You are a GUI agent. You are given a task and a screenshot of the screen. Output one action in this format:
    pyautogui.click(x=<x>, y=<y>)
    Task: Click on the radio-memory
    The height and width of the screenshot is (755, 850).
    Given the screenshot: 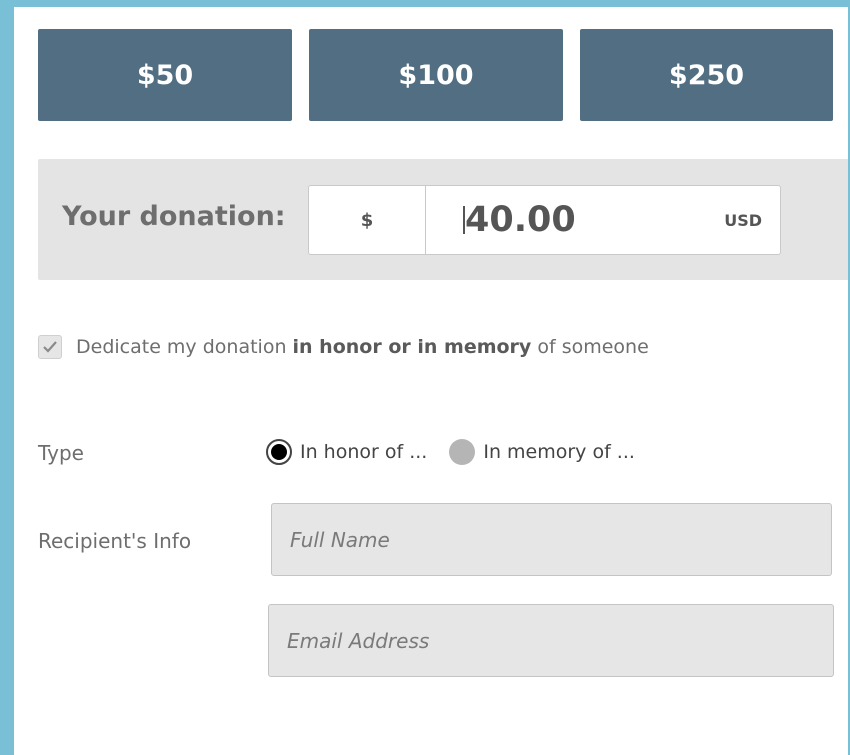 What is the action you would take?
    pyautogui.click(x=462, y=452)
    